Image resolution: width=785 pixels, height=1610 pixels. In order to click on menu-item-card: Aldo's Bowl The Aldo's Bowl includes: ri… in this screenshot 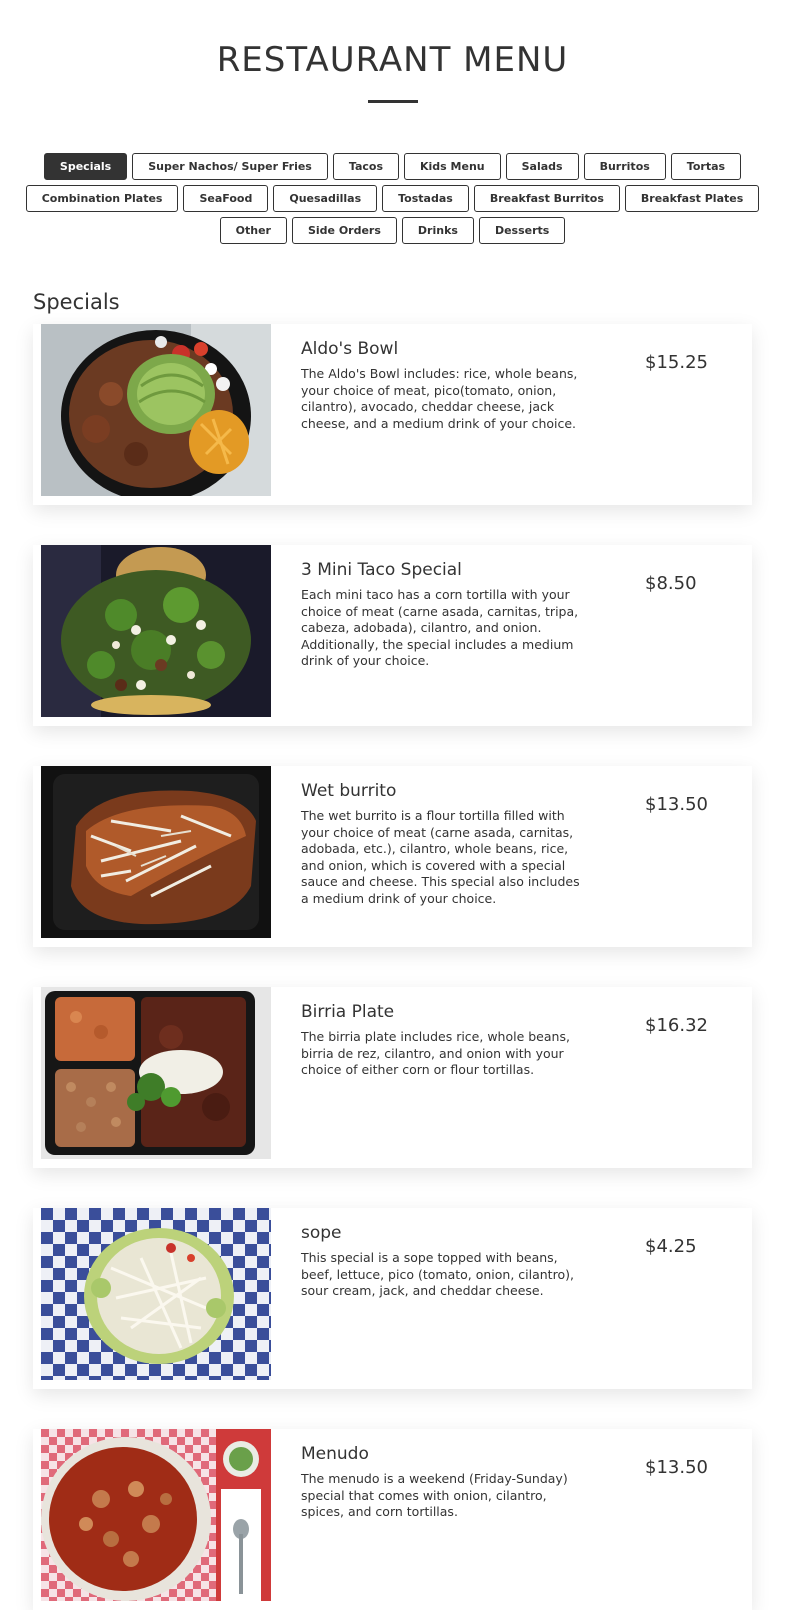, I will do `click(392, 414)`.